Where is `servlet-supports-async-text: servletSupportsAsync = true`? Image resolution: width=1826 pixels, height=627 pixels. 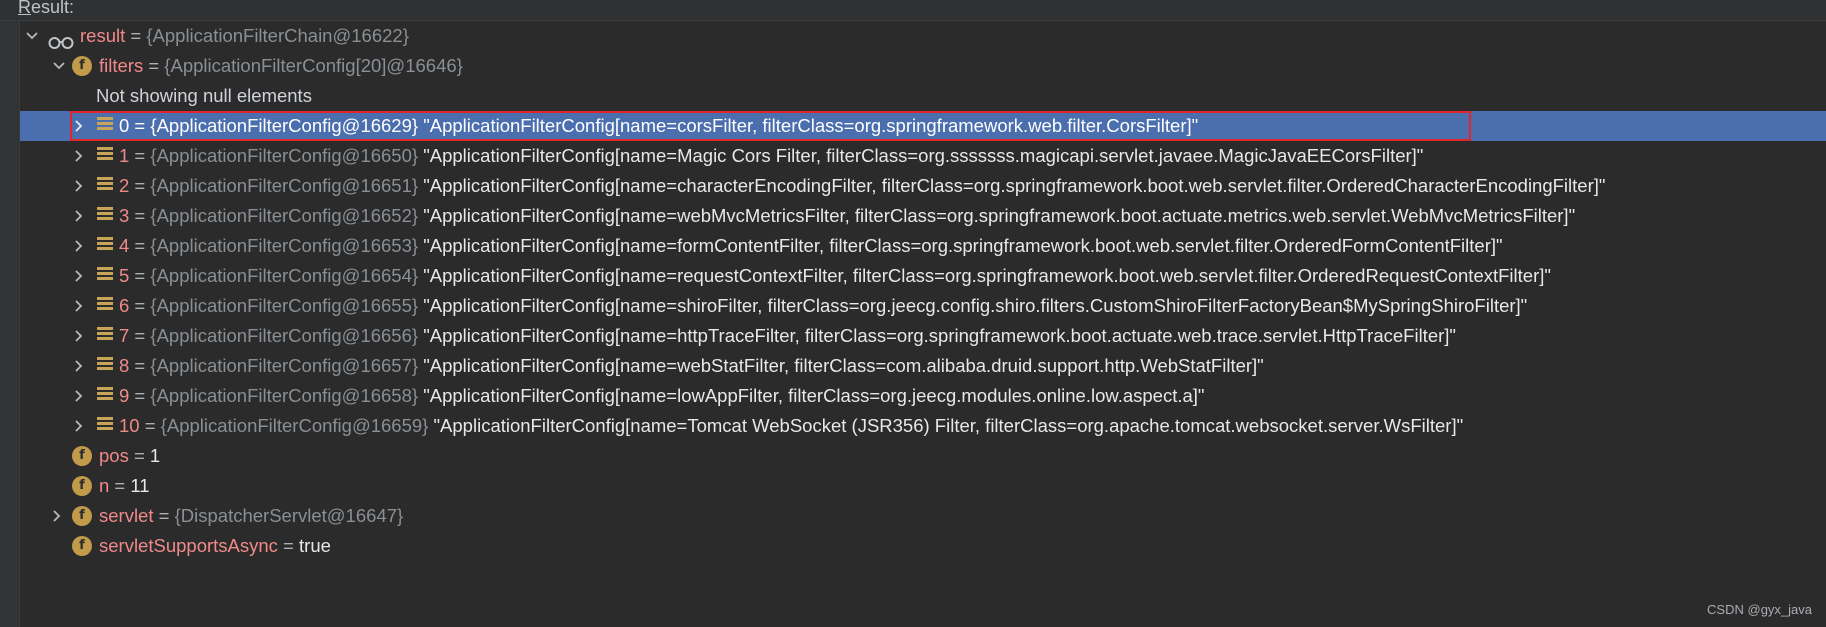
servlet-supports-async-text: servletSupportsAsync = true is located at coordinates (215, 546).